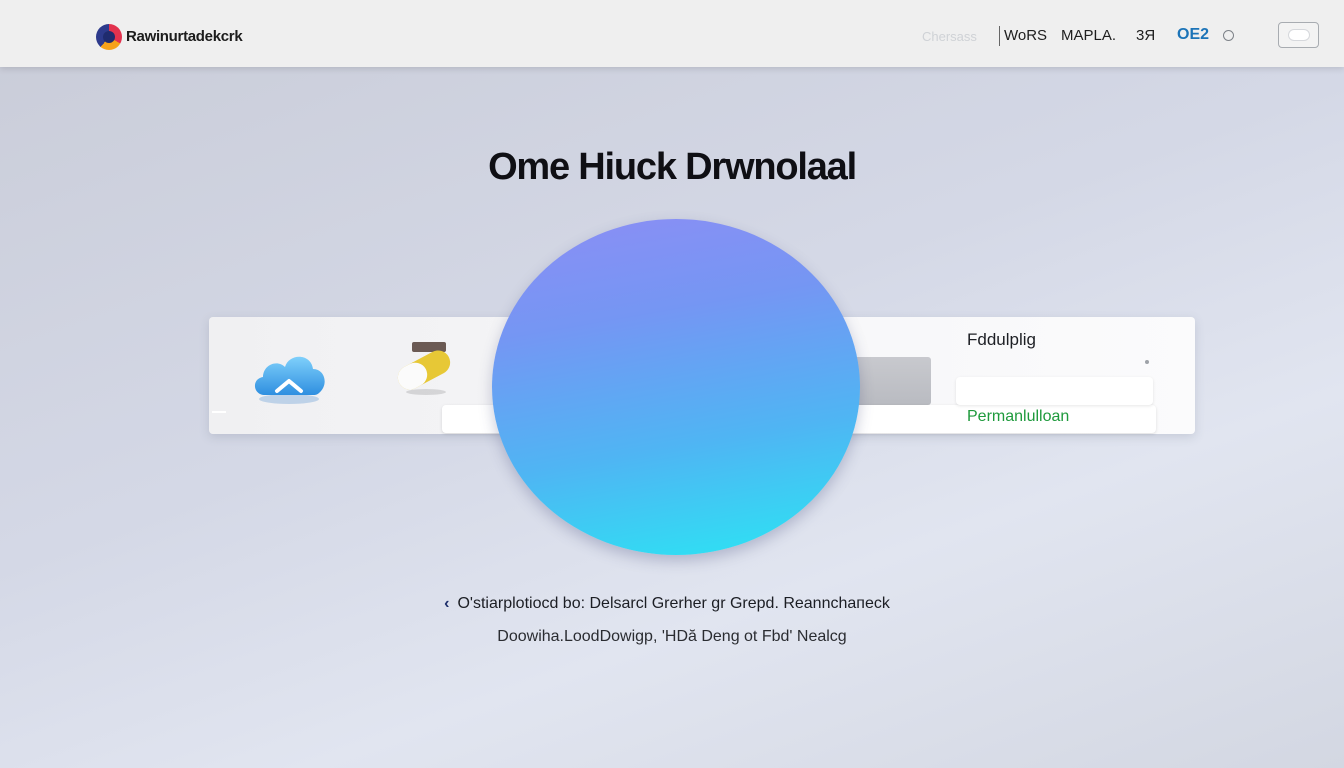 The height and width of the screenshot is (768, 1344). I want to click on panel-marker, so click(219, 412).